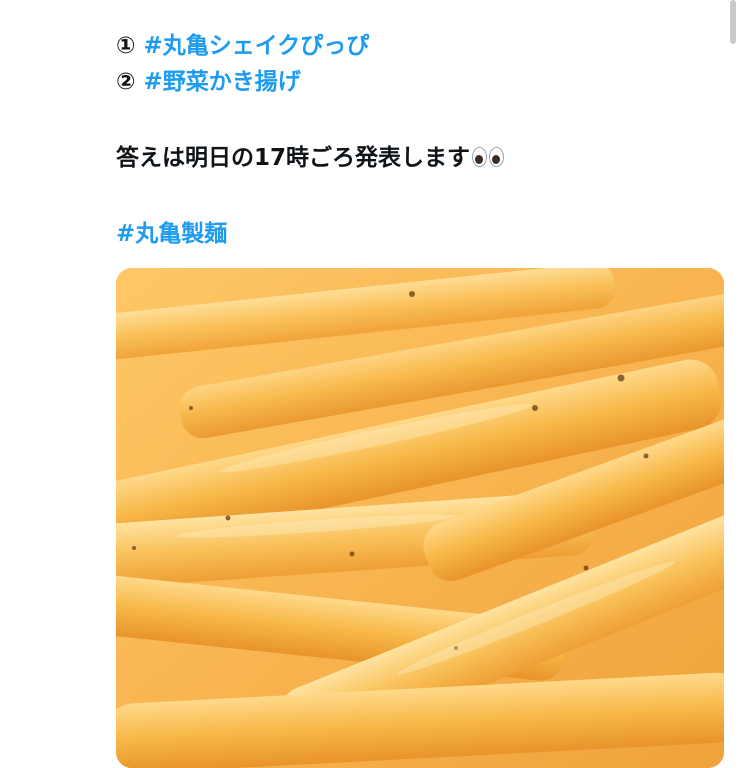 This screenshot has height=768, width=740. Describe the element at coordinates (293, 158) in the screenshot. I see `answer-text: 答えは明日の17時ごろ発表します` at that location.